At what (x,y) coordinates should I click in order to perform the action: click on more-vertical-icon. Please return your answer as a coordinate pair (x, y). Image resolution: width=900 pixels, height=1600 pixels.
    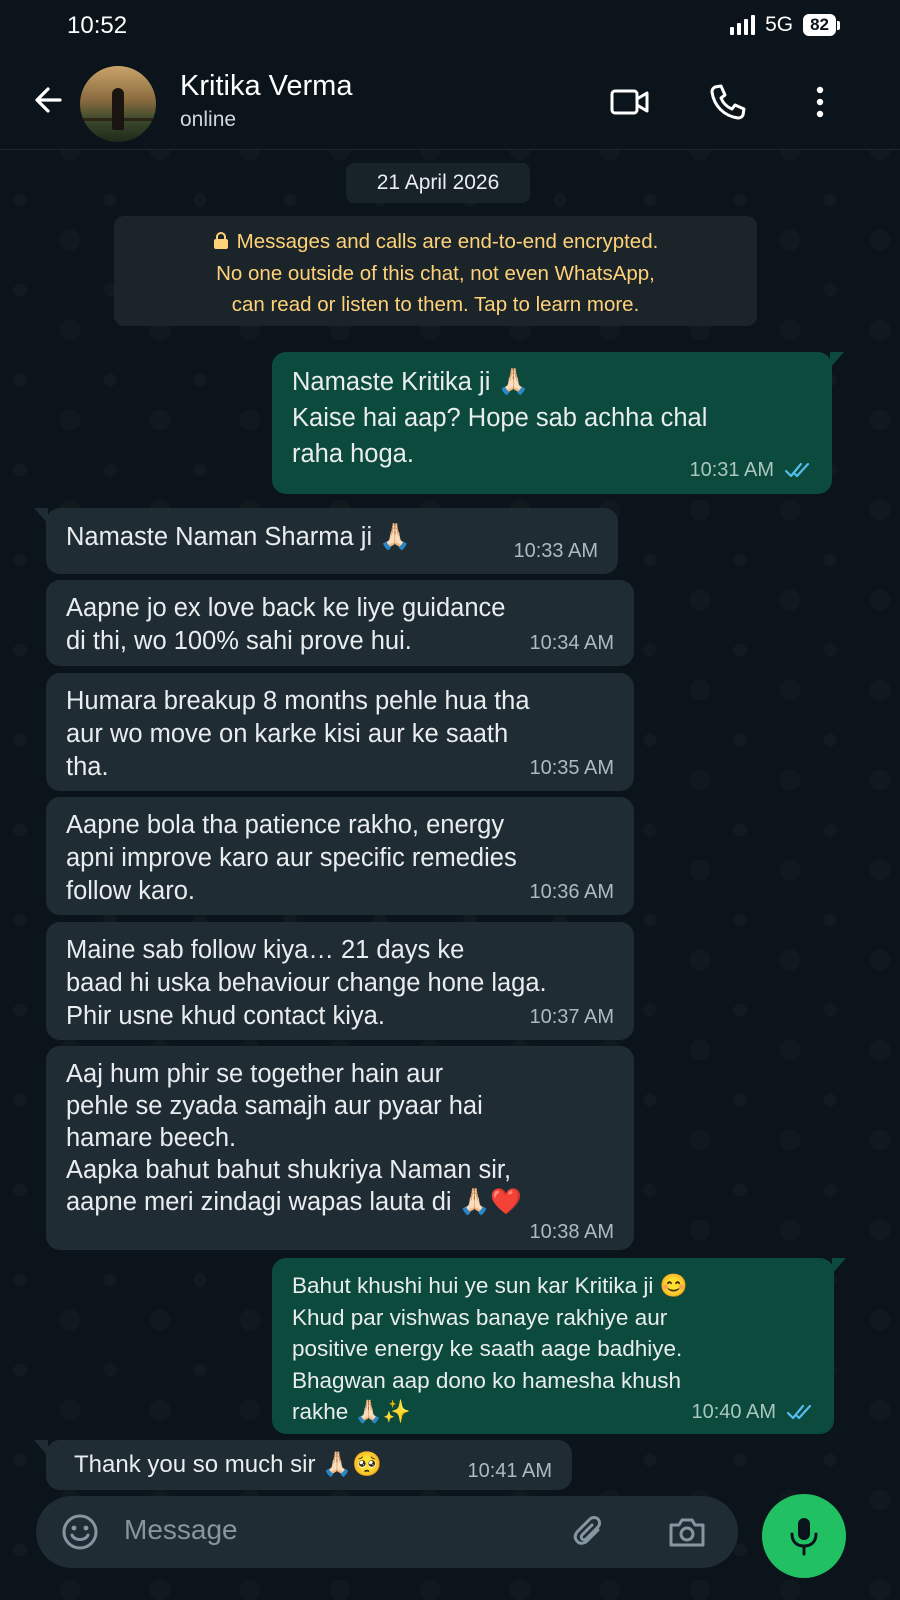
    Looking at the image, I should click on (820, 102).